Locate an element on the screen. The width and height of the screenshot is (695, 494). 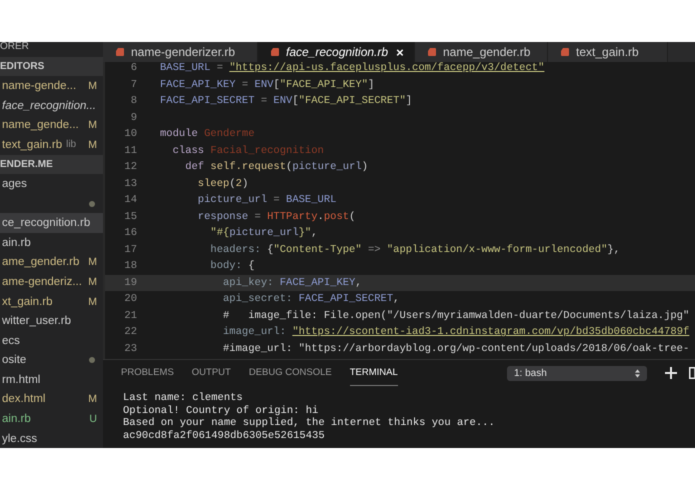
line-number: 12 is located at coordinates (130, 167).